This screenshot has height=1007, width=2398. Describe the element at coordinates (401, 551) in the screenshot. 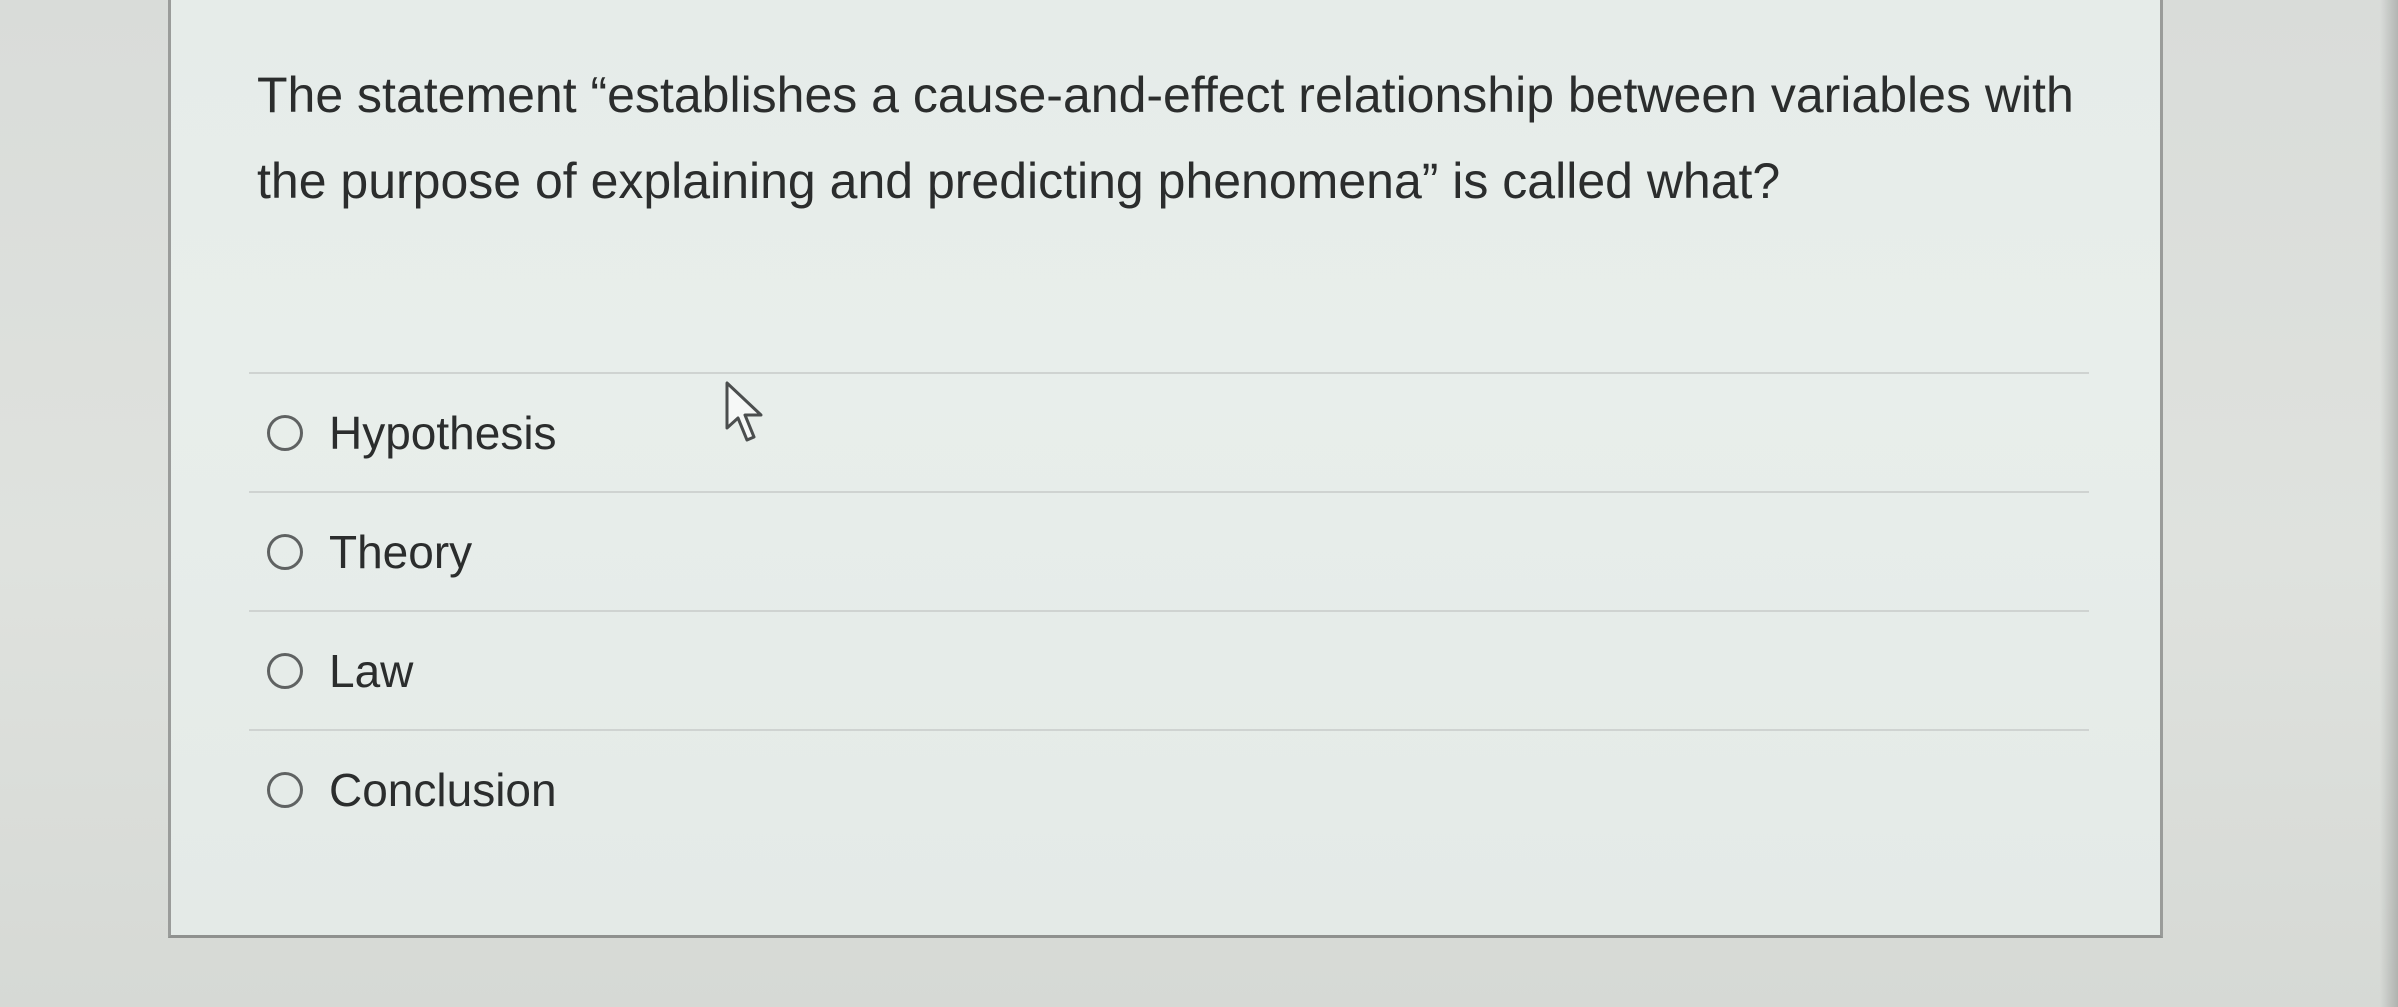

I see `choice-label: Theory` at that location.